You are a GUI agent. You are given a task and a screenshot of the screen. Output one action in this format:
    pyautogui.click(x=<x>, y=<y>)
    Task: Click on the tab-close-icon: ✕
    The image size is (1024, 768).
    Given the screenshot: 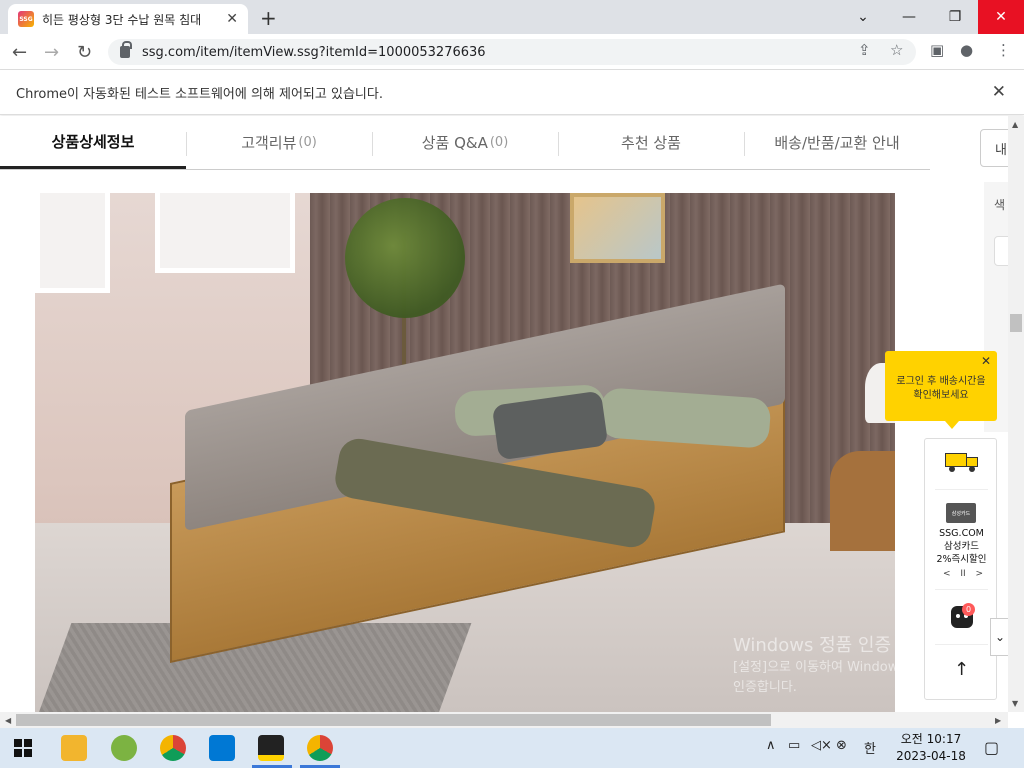 What is the action you would take?
    pyautogui.click(x=232, y=19)
    